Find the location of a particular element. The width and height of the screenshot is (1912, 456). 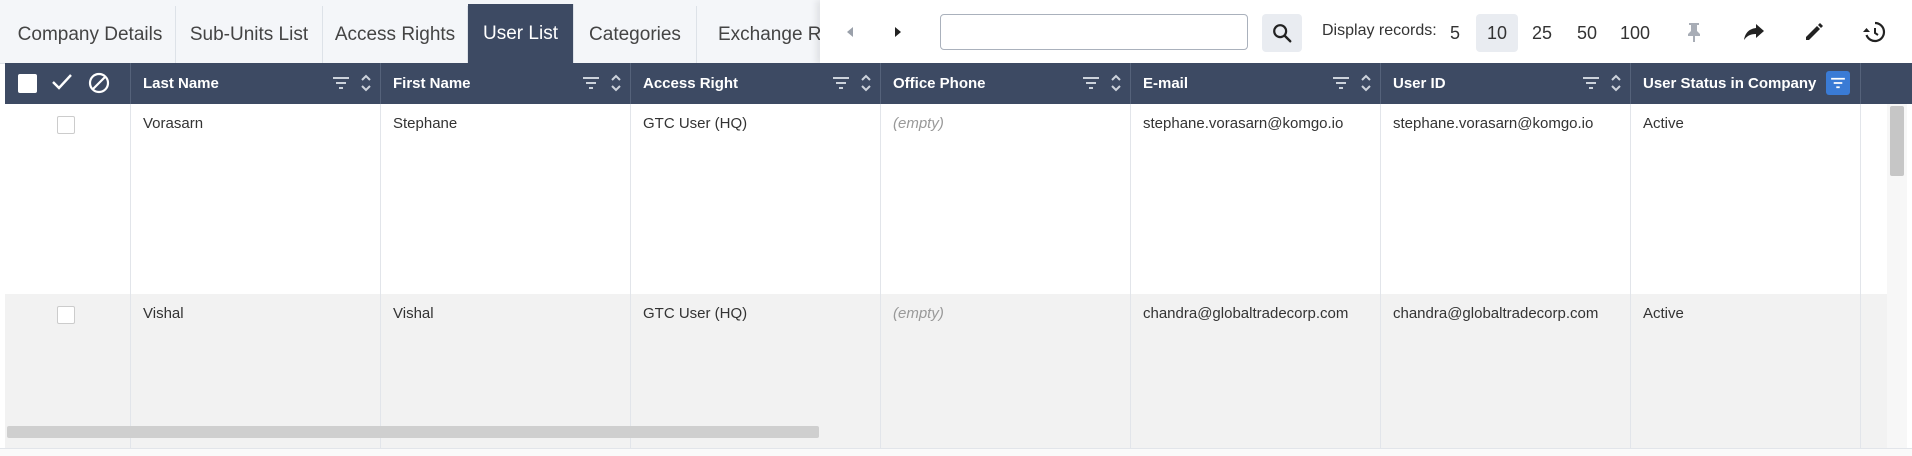

prev-arrow-icon is located at coordinates (850, 32).